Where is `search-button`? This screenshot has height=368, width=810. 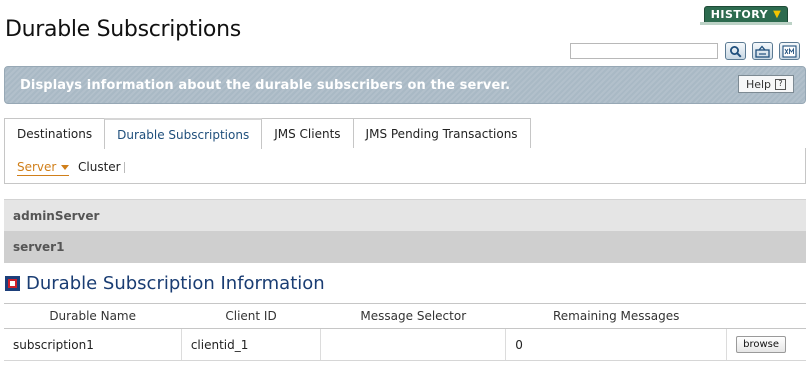
search-button is located at coordinates (735, 51).